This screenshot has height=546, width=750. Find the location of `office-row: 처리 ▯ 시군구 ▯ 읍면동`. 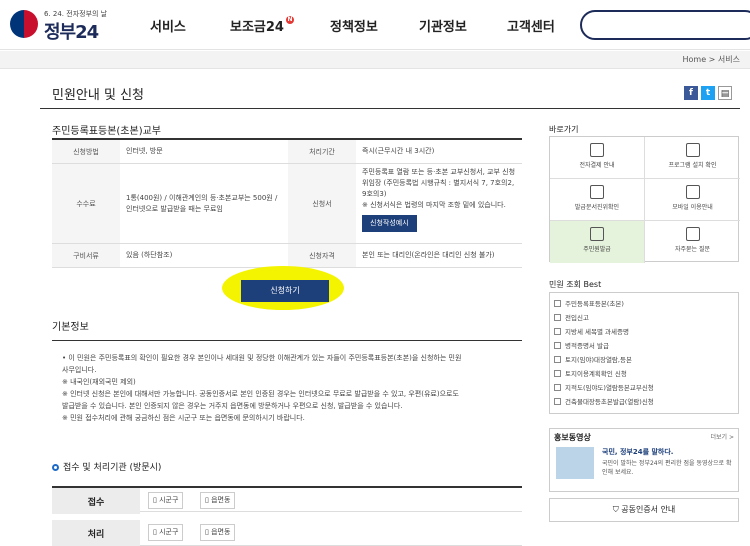

office-row: 처리 ▯ 시군구 ▯ 읍면동 is located at coordinates (287, 533).